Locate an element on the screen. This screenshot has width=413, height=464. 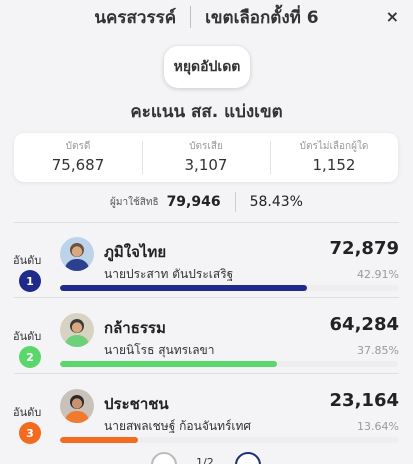
candidate-name: นายนิโรธ สุนทรเลขา is located at coordinates (159, 350).